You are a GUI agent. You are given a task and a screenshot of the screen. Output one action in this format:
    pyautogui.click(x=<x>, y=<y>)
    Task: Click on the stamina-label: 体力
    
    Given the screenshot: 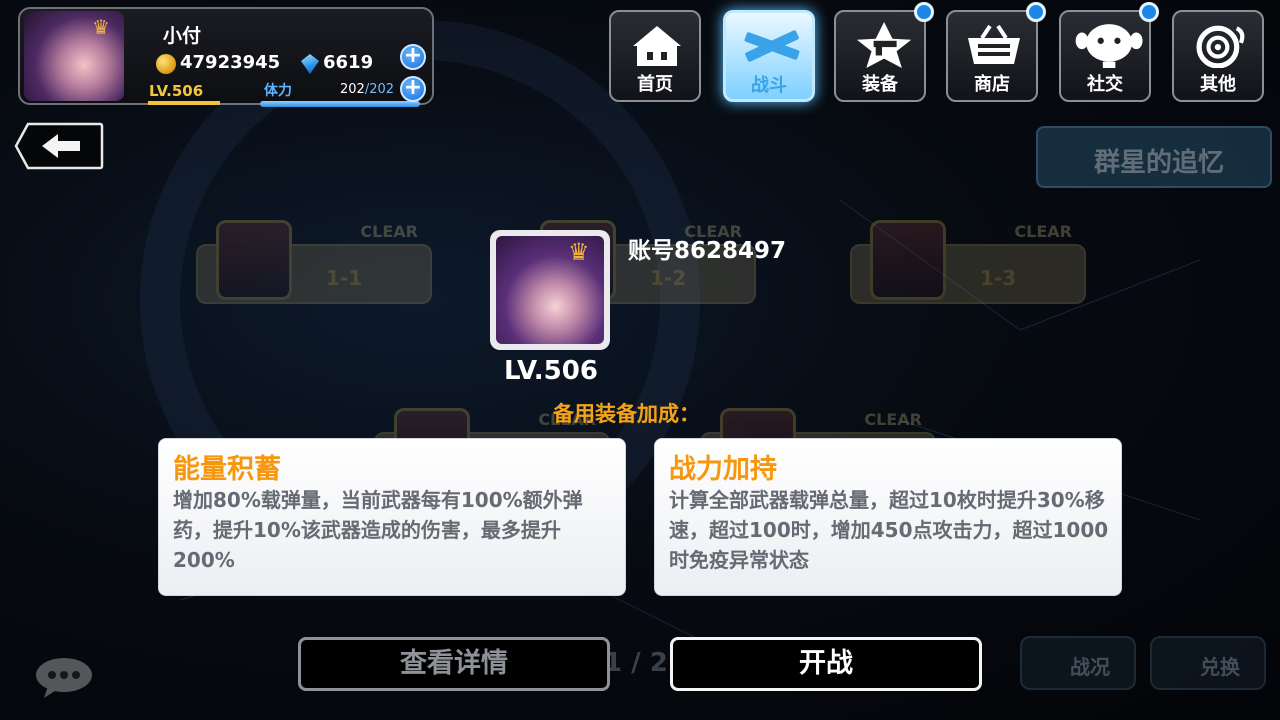 What is the action you would take?
    pyautogui.click(x=278, y=91)
    